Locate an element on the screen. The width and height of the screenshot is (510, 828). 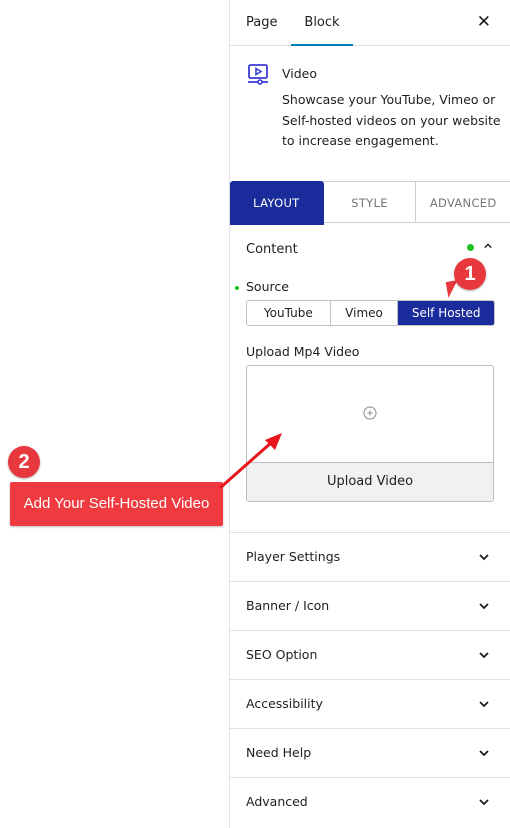
upload-area is located at coordinates (370, 414).